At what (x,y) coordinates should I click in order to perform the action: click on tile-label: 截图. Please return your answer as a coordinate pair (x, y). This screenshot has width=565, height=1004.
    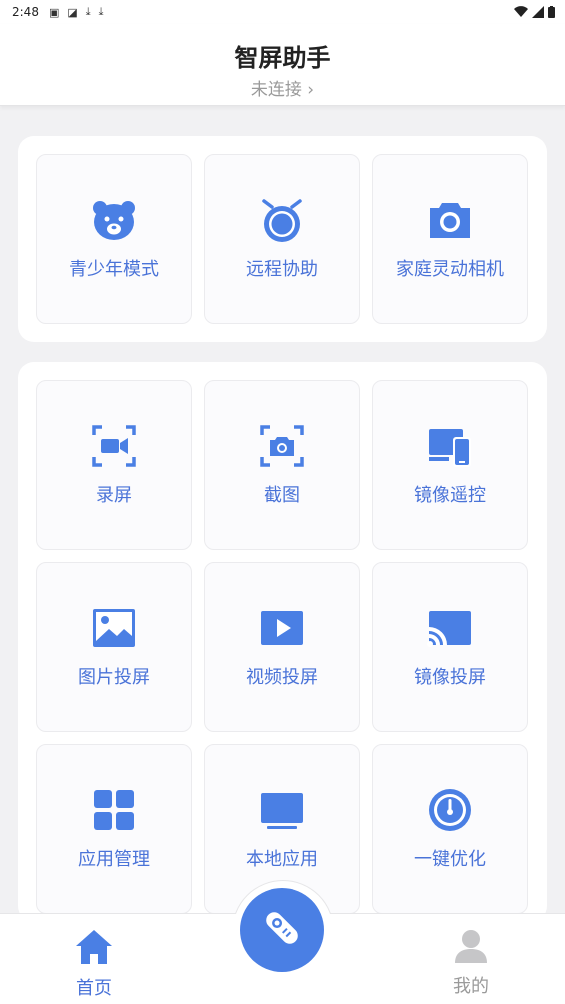
    Looking at the image, I should click on (282, 495).